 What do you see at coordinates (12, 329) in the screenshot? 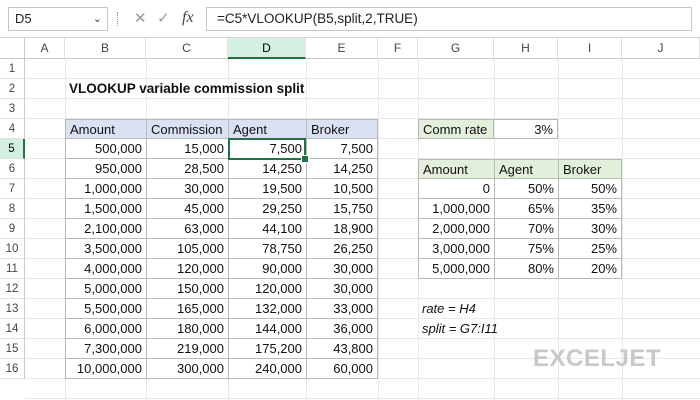
I see `row-header-14: 14` at bounding box center [12, 329].